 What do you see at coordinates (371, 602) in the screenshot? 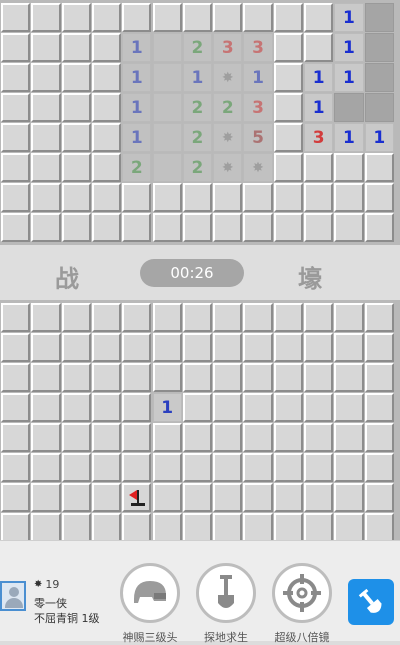
I see `dig-action-button` at bounding box center [371, 602].